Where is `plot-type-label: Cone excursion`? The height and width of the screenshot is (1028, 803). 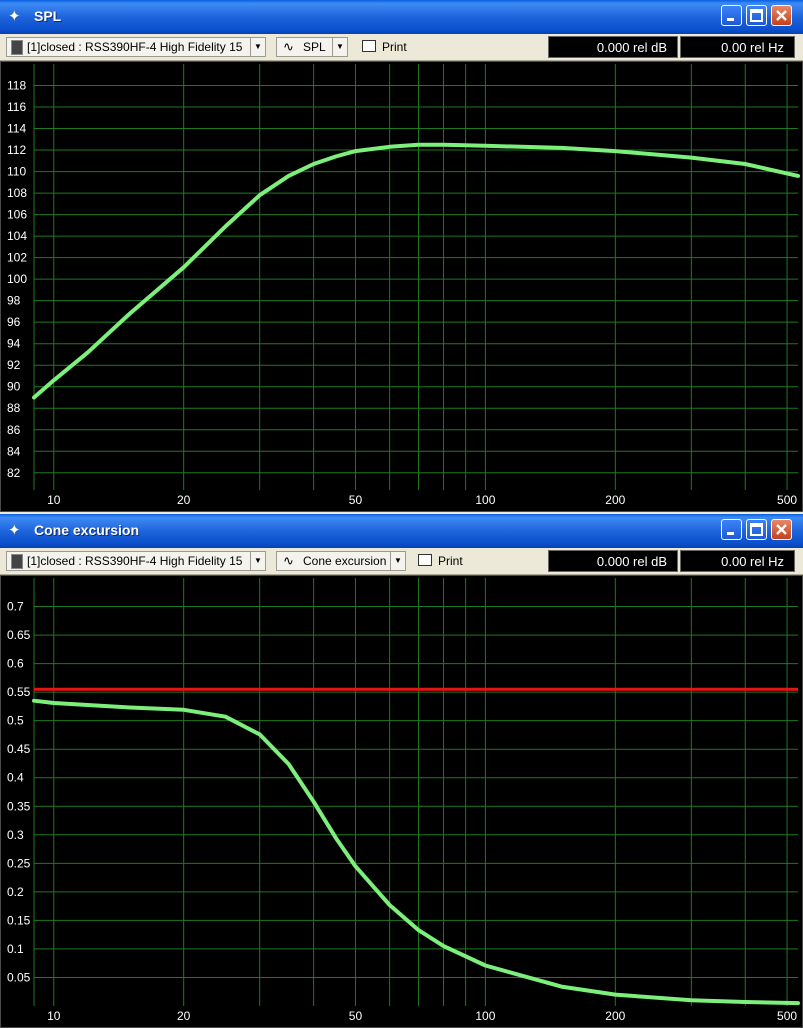
plot-type-label: Cone excursion is located at coordinates (345, 561).